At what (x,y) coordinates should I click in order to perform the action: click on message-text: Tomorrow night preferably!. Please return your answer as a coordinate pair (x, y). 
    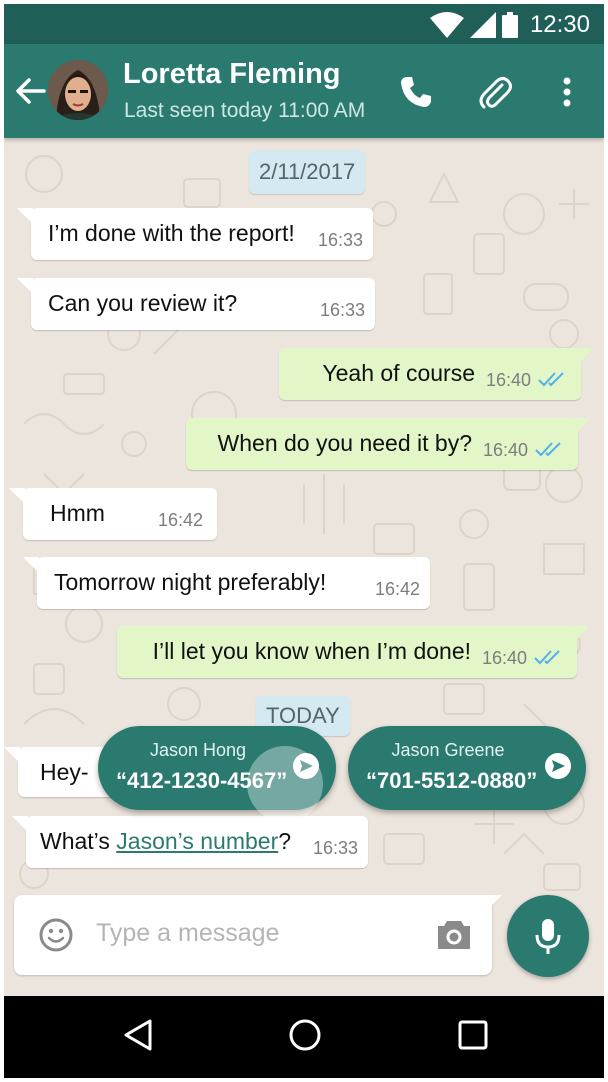
    Looking at the image, I should click on (190, 582).